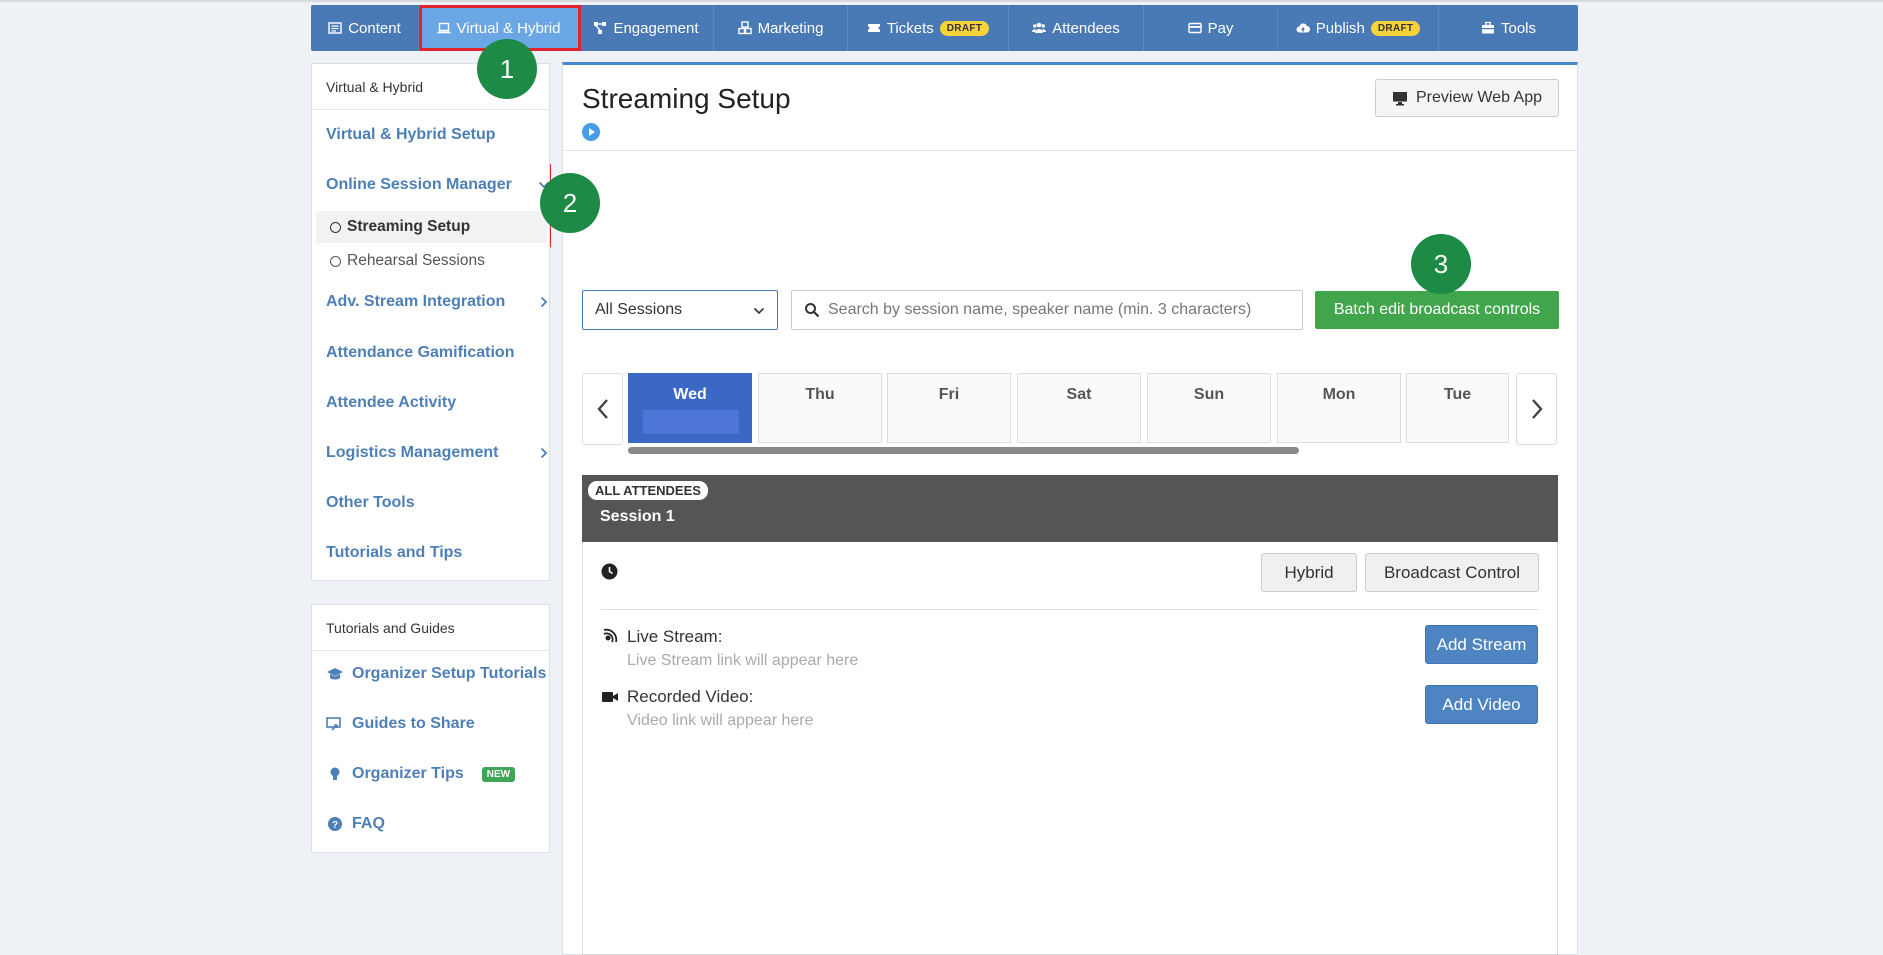  What do you see at coordinates (1452, 572) in the screenshot?
I see `broadcast-control-button: Broadcast Control` at bounding box center [1452, 572].